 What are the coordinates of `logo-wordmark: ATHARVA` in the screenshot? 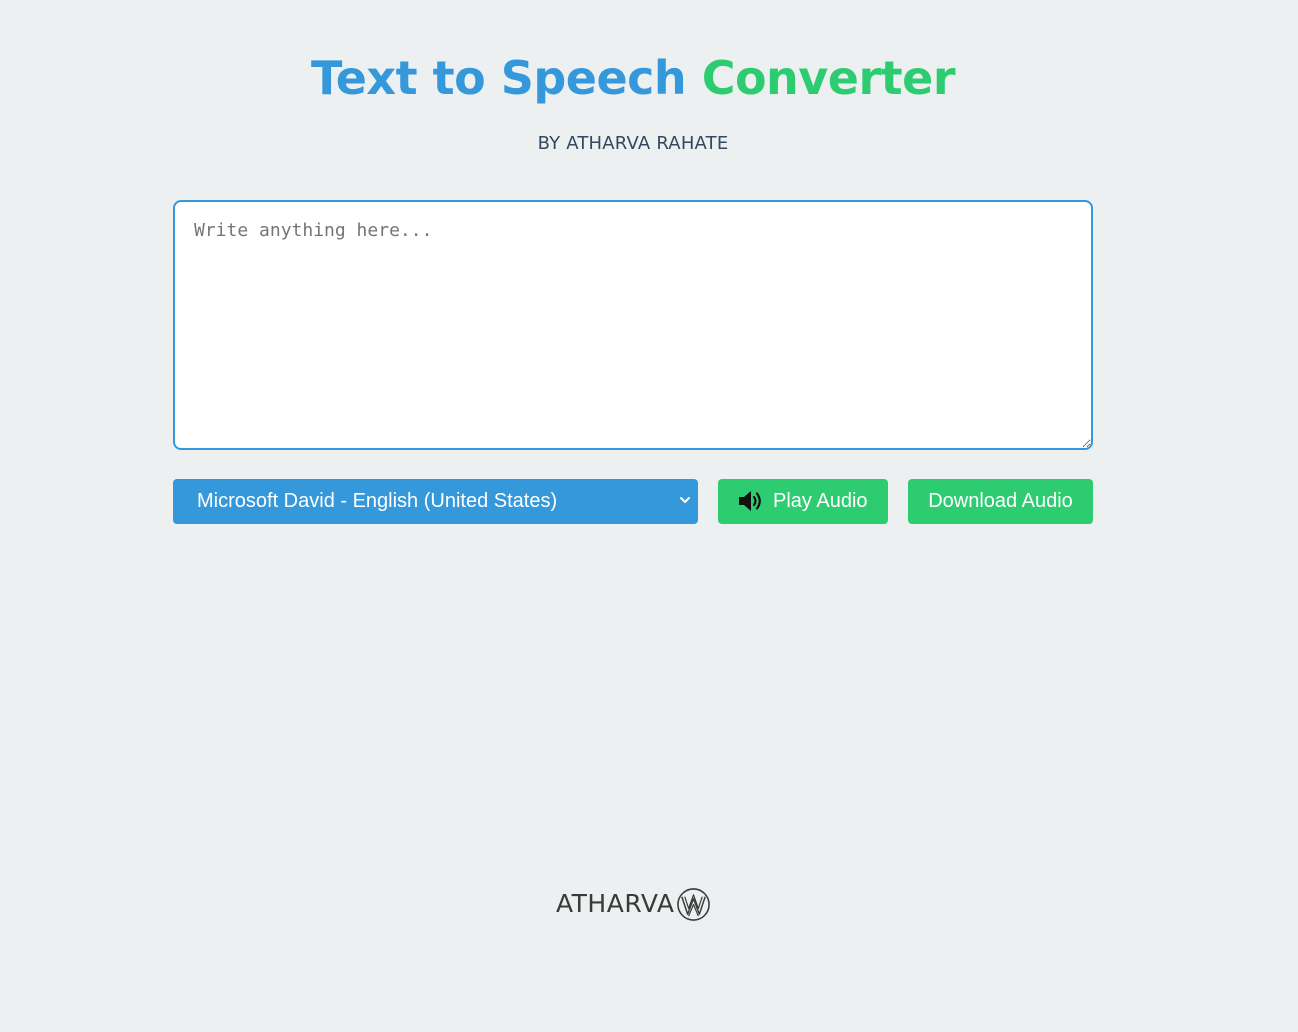 It's located at (615, 903).